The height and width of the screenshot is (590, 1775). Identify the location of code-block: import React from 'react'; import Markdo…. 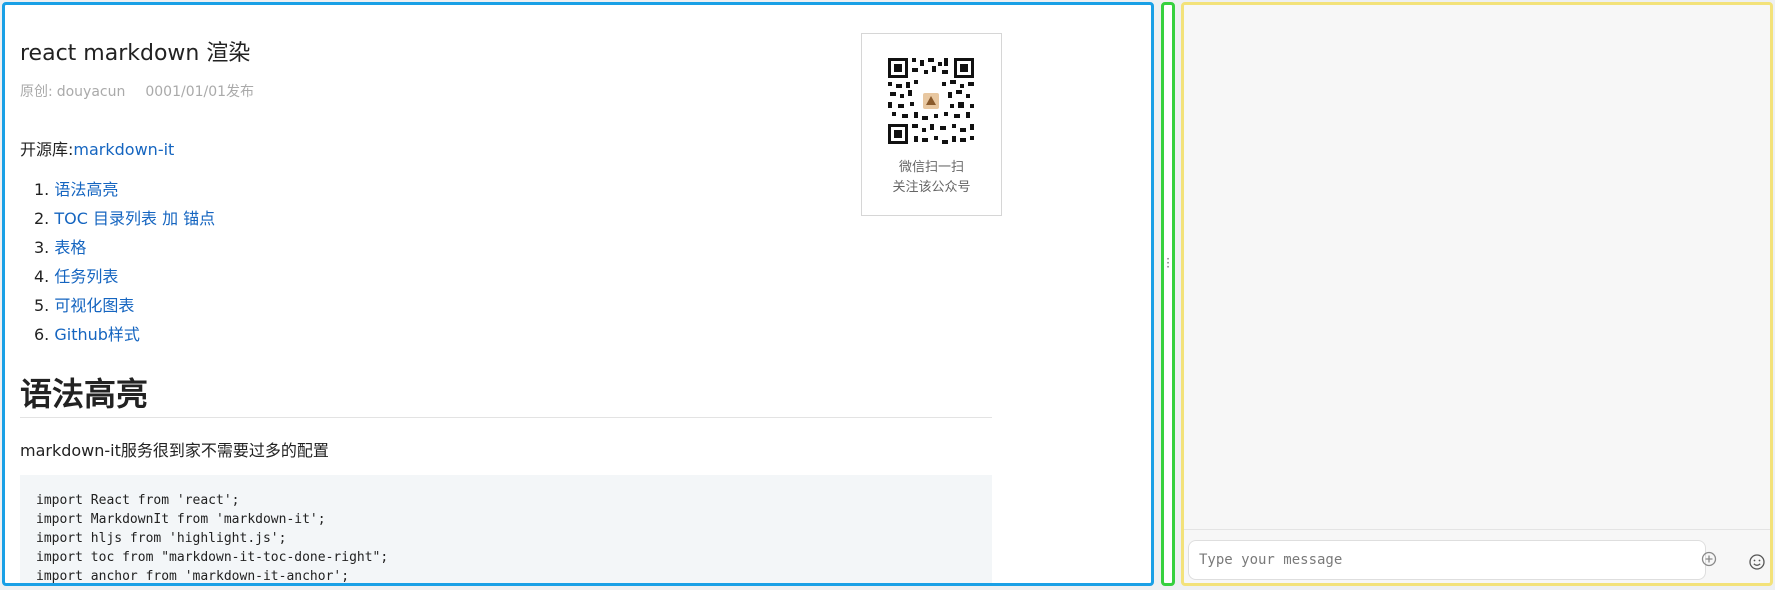
(506, 529).